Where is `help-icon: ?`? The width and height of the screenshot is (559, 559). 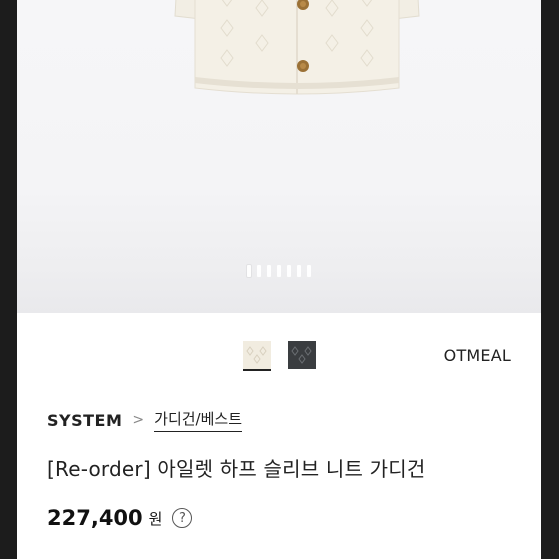 help-icon: ? is located at coordinates (182, 518).